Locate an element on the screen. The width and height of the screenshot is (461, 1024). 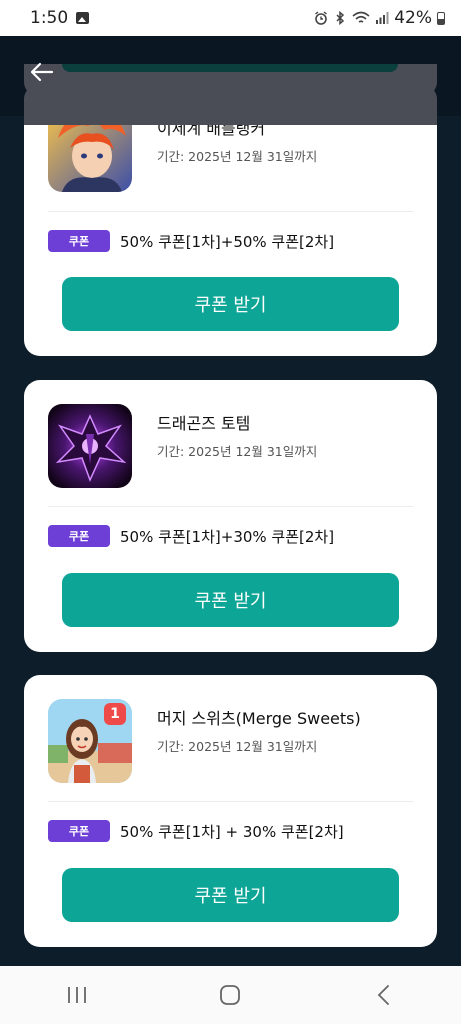
previous-button-remnant is located at coordinates (230, 68).